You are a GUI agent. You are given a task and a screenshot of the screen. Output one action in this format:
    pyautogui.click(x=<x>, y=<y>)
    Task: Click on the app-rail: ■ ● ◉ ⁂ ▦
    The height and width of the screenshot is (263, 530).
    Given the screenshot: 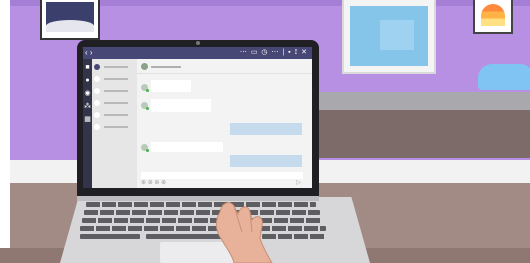 What is the action you would take?
    pyautogui.click(x=87, y=123)
    